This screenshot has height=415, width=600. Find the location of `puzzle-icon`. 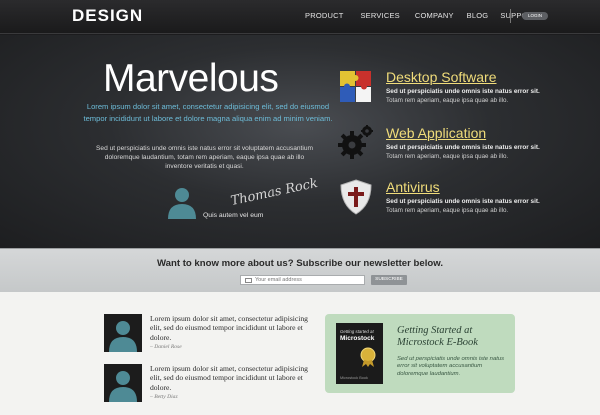

puzzle-icon is located at coordinates (355, 86).